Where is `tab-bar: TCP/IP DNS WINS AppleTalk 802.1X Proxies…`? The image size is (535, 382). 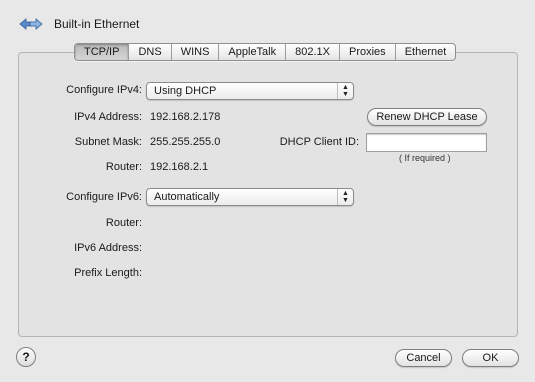
tab-bar: TCP/IP DNS WINS AppleTalk 802.1X Proxies… is located at coordinates (265, 52).